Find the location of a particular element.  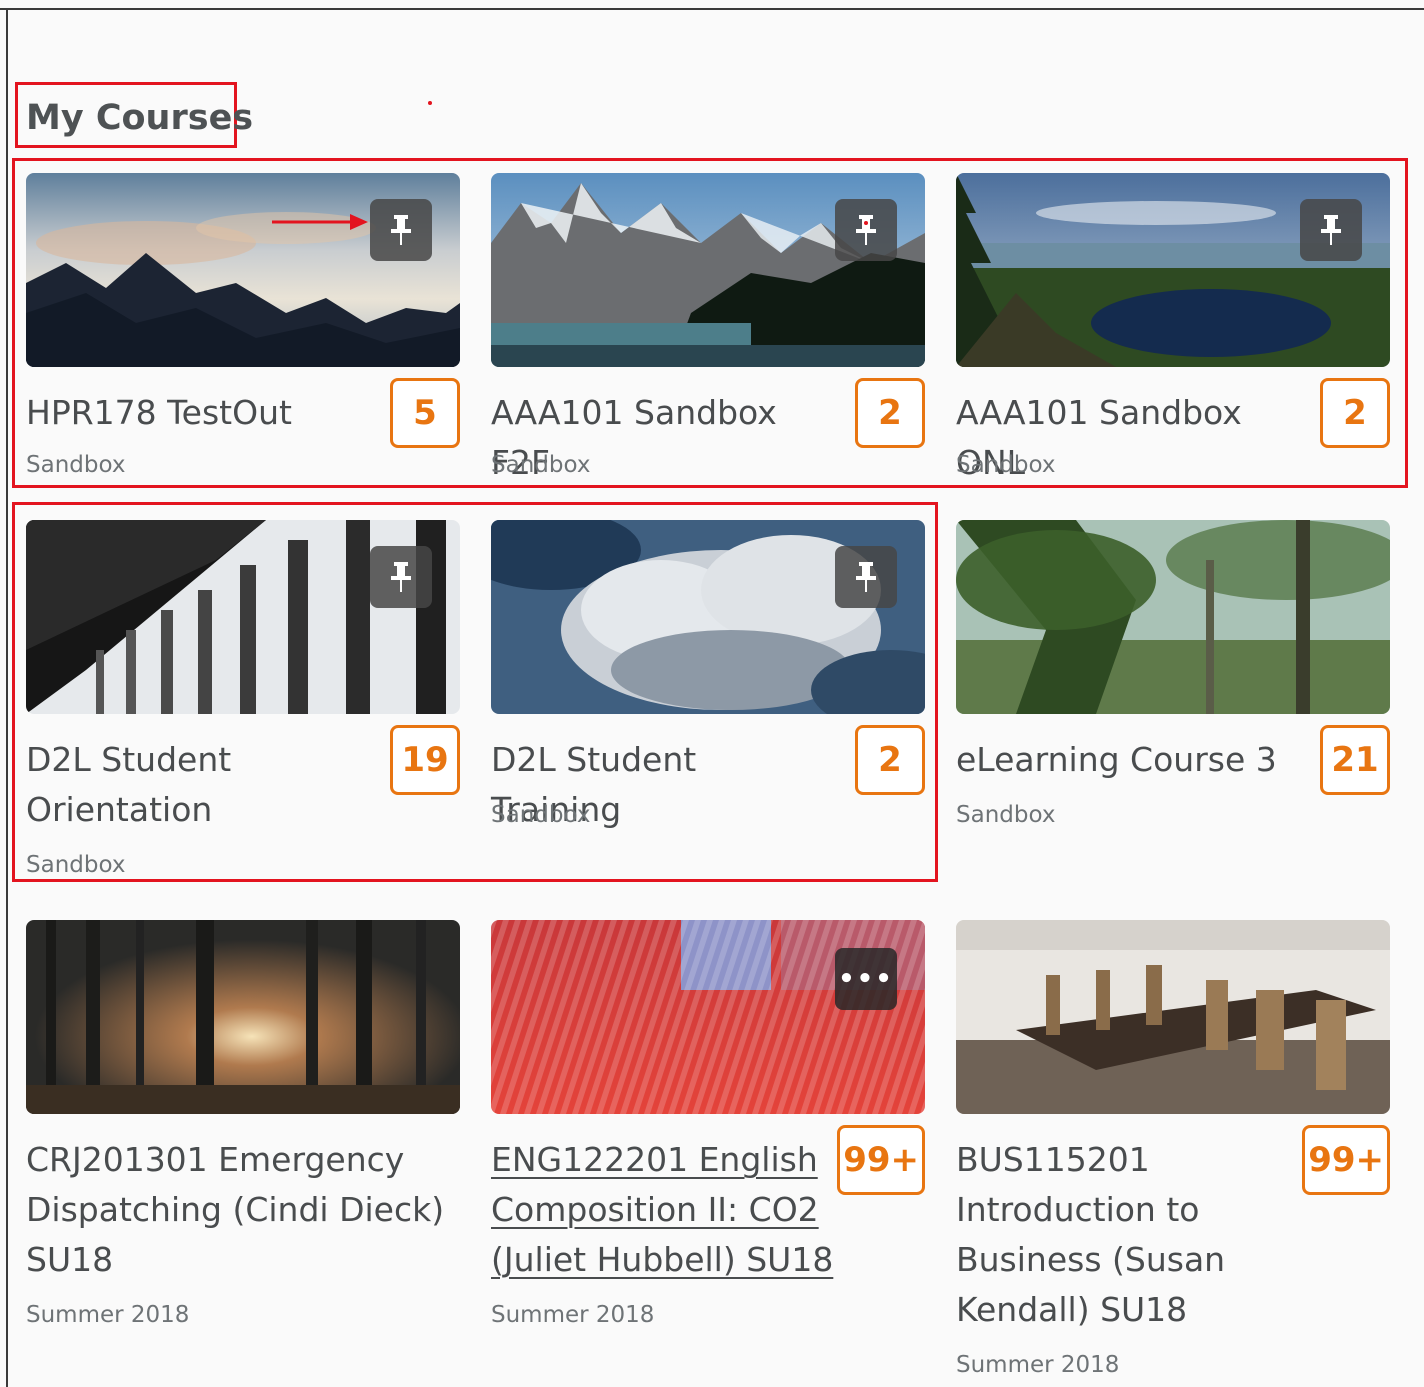

course-image-forest-lake is located at coordinates (1173, 270).